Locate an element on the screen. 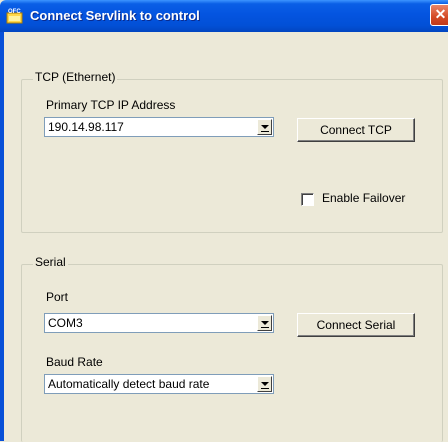 The image size is (448, 442). window-title: Connect Servlink to control is located at coordinates (115, 15).